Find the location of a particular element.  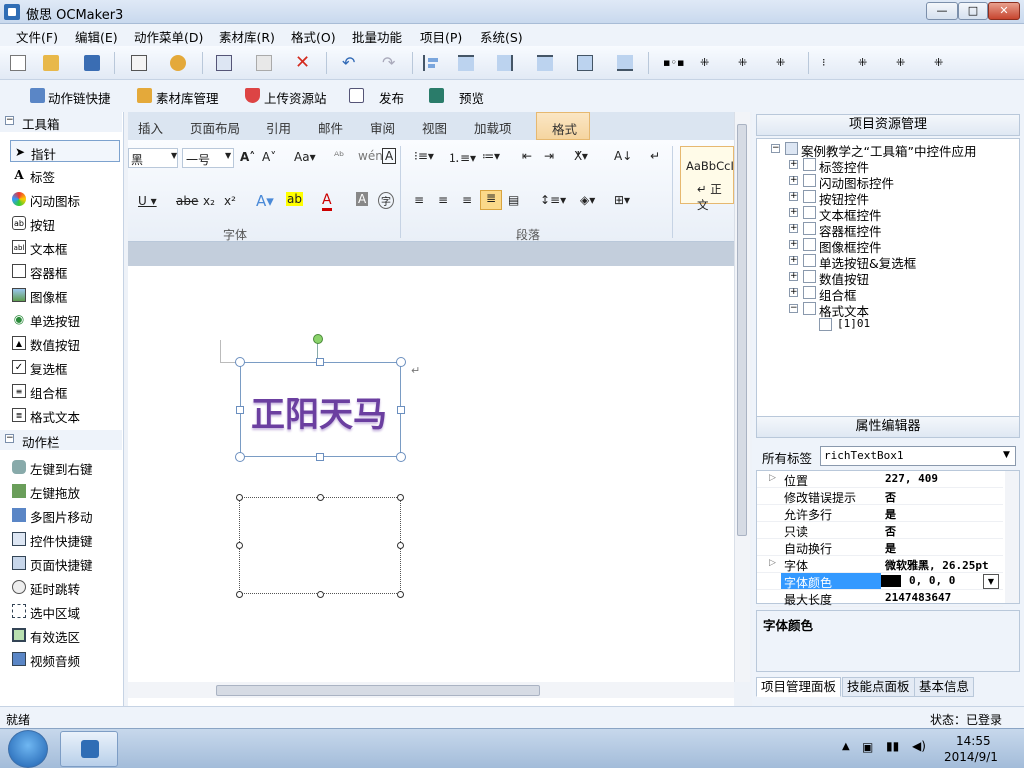

action-select-region: 选中区域 is located at coordinates (65, 611).